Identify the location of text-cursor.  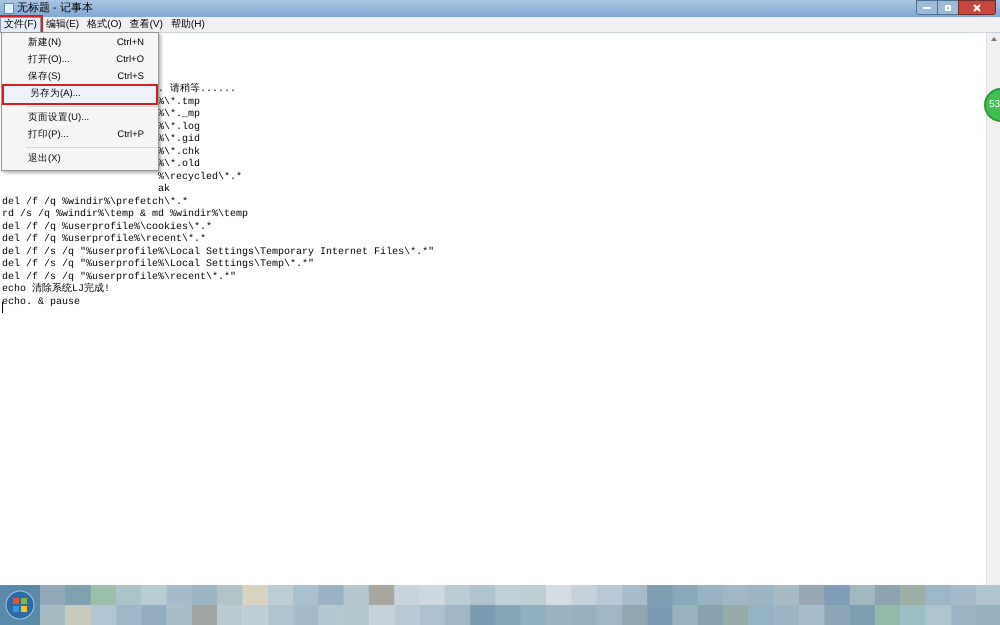
(2, 307).